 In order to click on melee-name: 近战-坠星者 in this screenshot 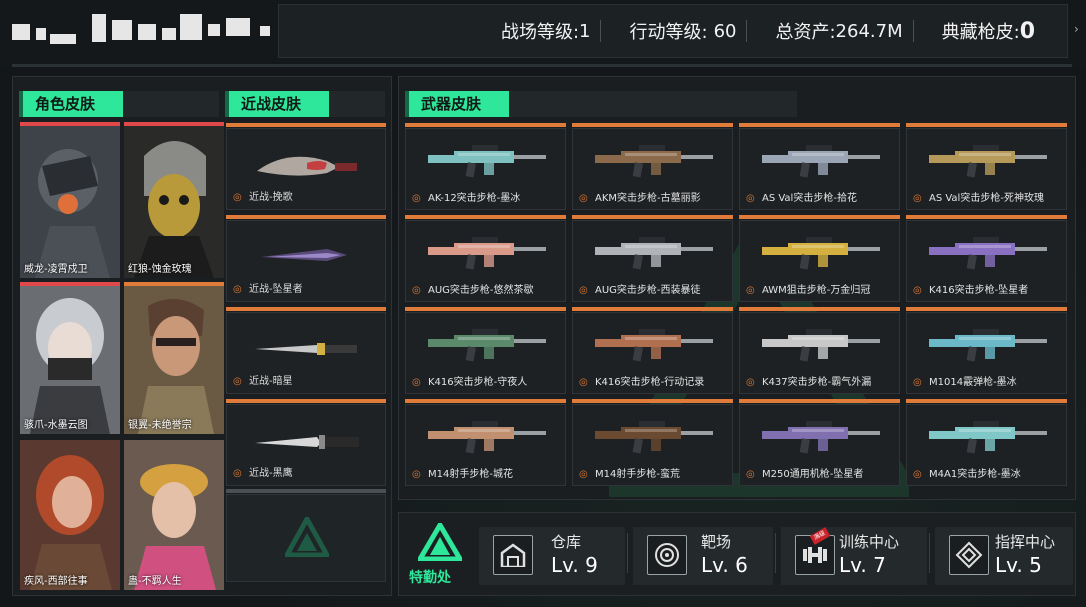, I will do `click(276, 289)`.